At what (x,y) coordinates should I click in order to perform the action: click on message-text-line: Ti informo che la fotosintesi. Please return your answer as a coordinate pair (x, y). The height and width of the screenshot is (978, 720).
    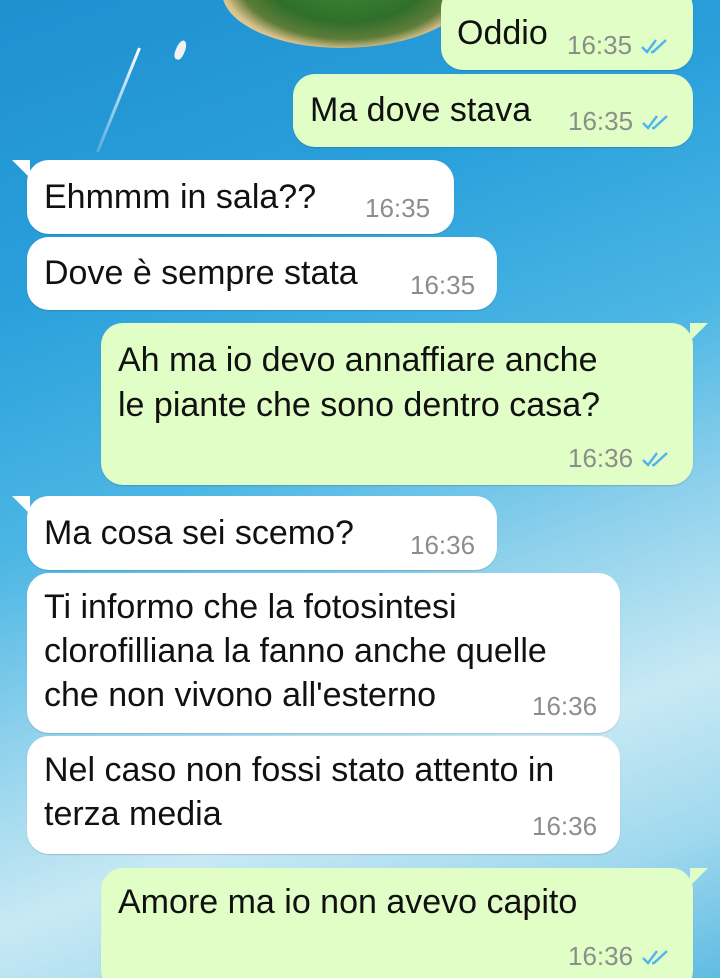
    Looking at the image, I should click on (250, 607).